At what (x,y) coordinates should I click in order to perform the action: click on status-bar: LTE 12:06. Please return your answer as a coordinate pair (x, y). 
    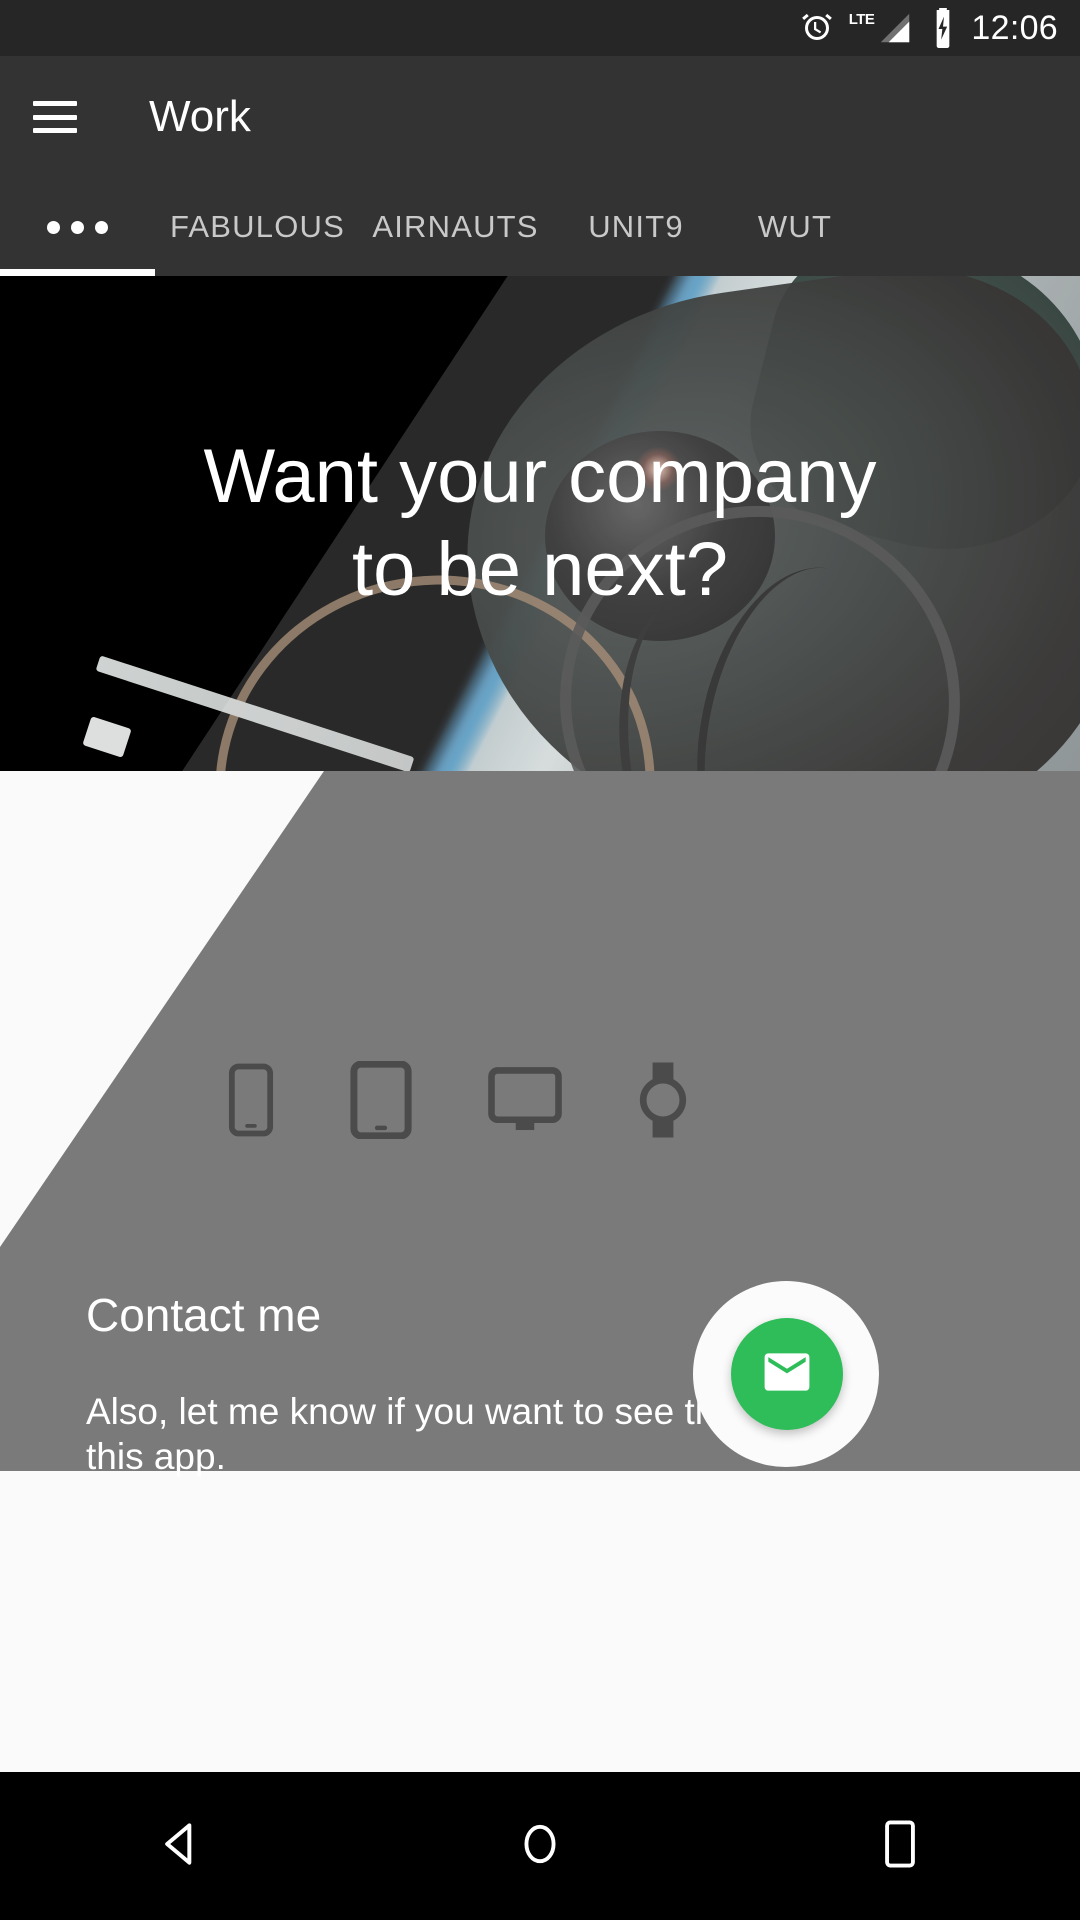
    Looking at the image, I should click on (540, 28).